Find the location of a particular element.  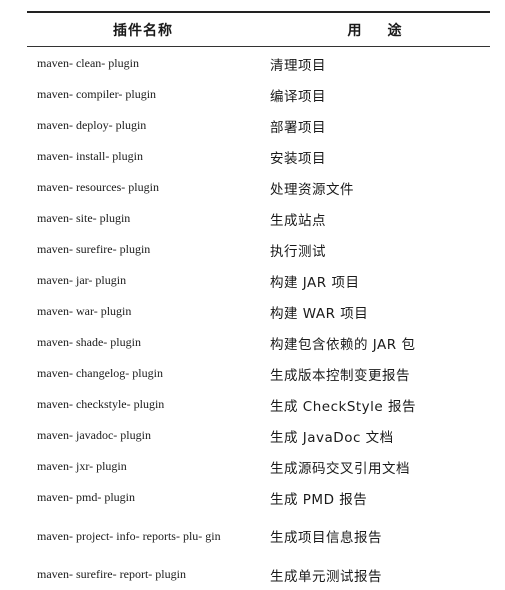

table-row: maven- resources- plugin 处理资源文件 is located at coordinates (258, 187).